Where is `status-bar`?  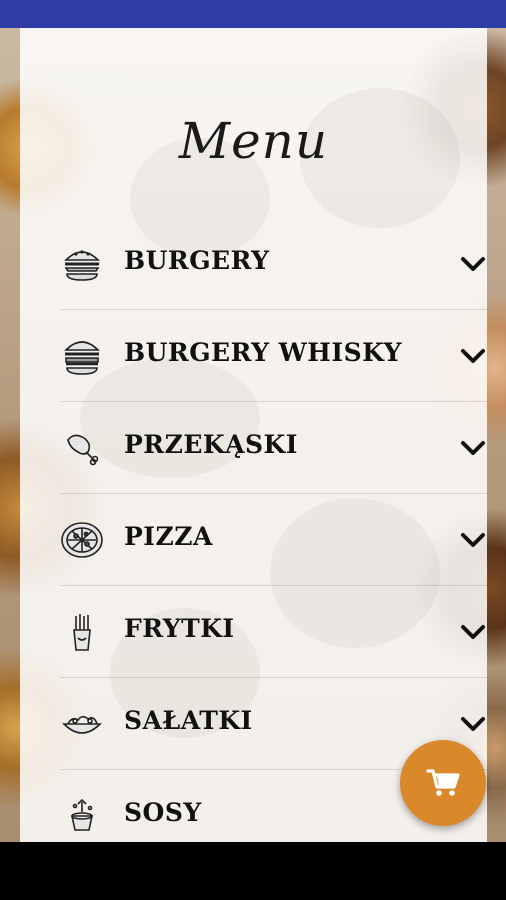 status-bar is located at coordinates (253, 14).